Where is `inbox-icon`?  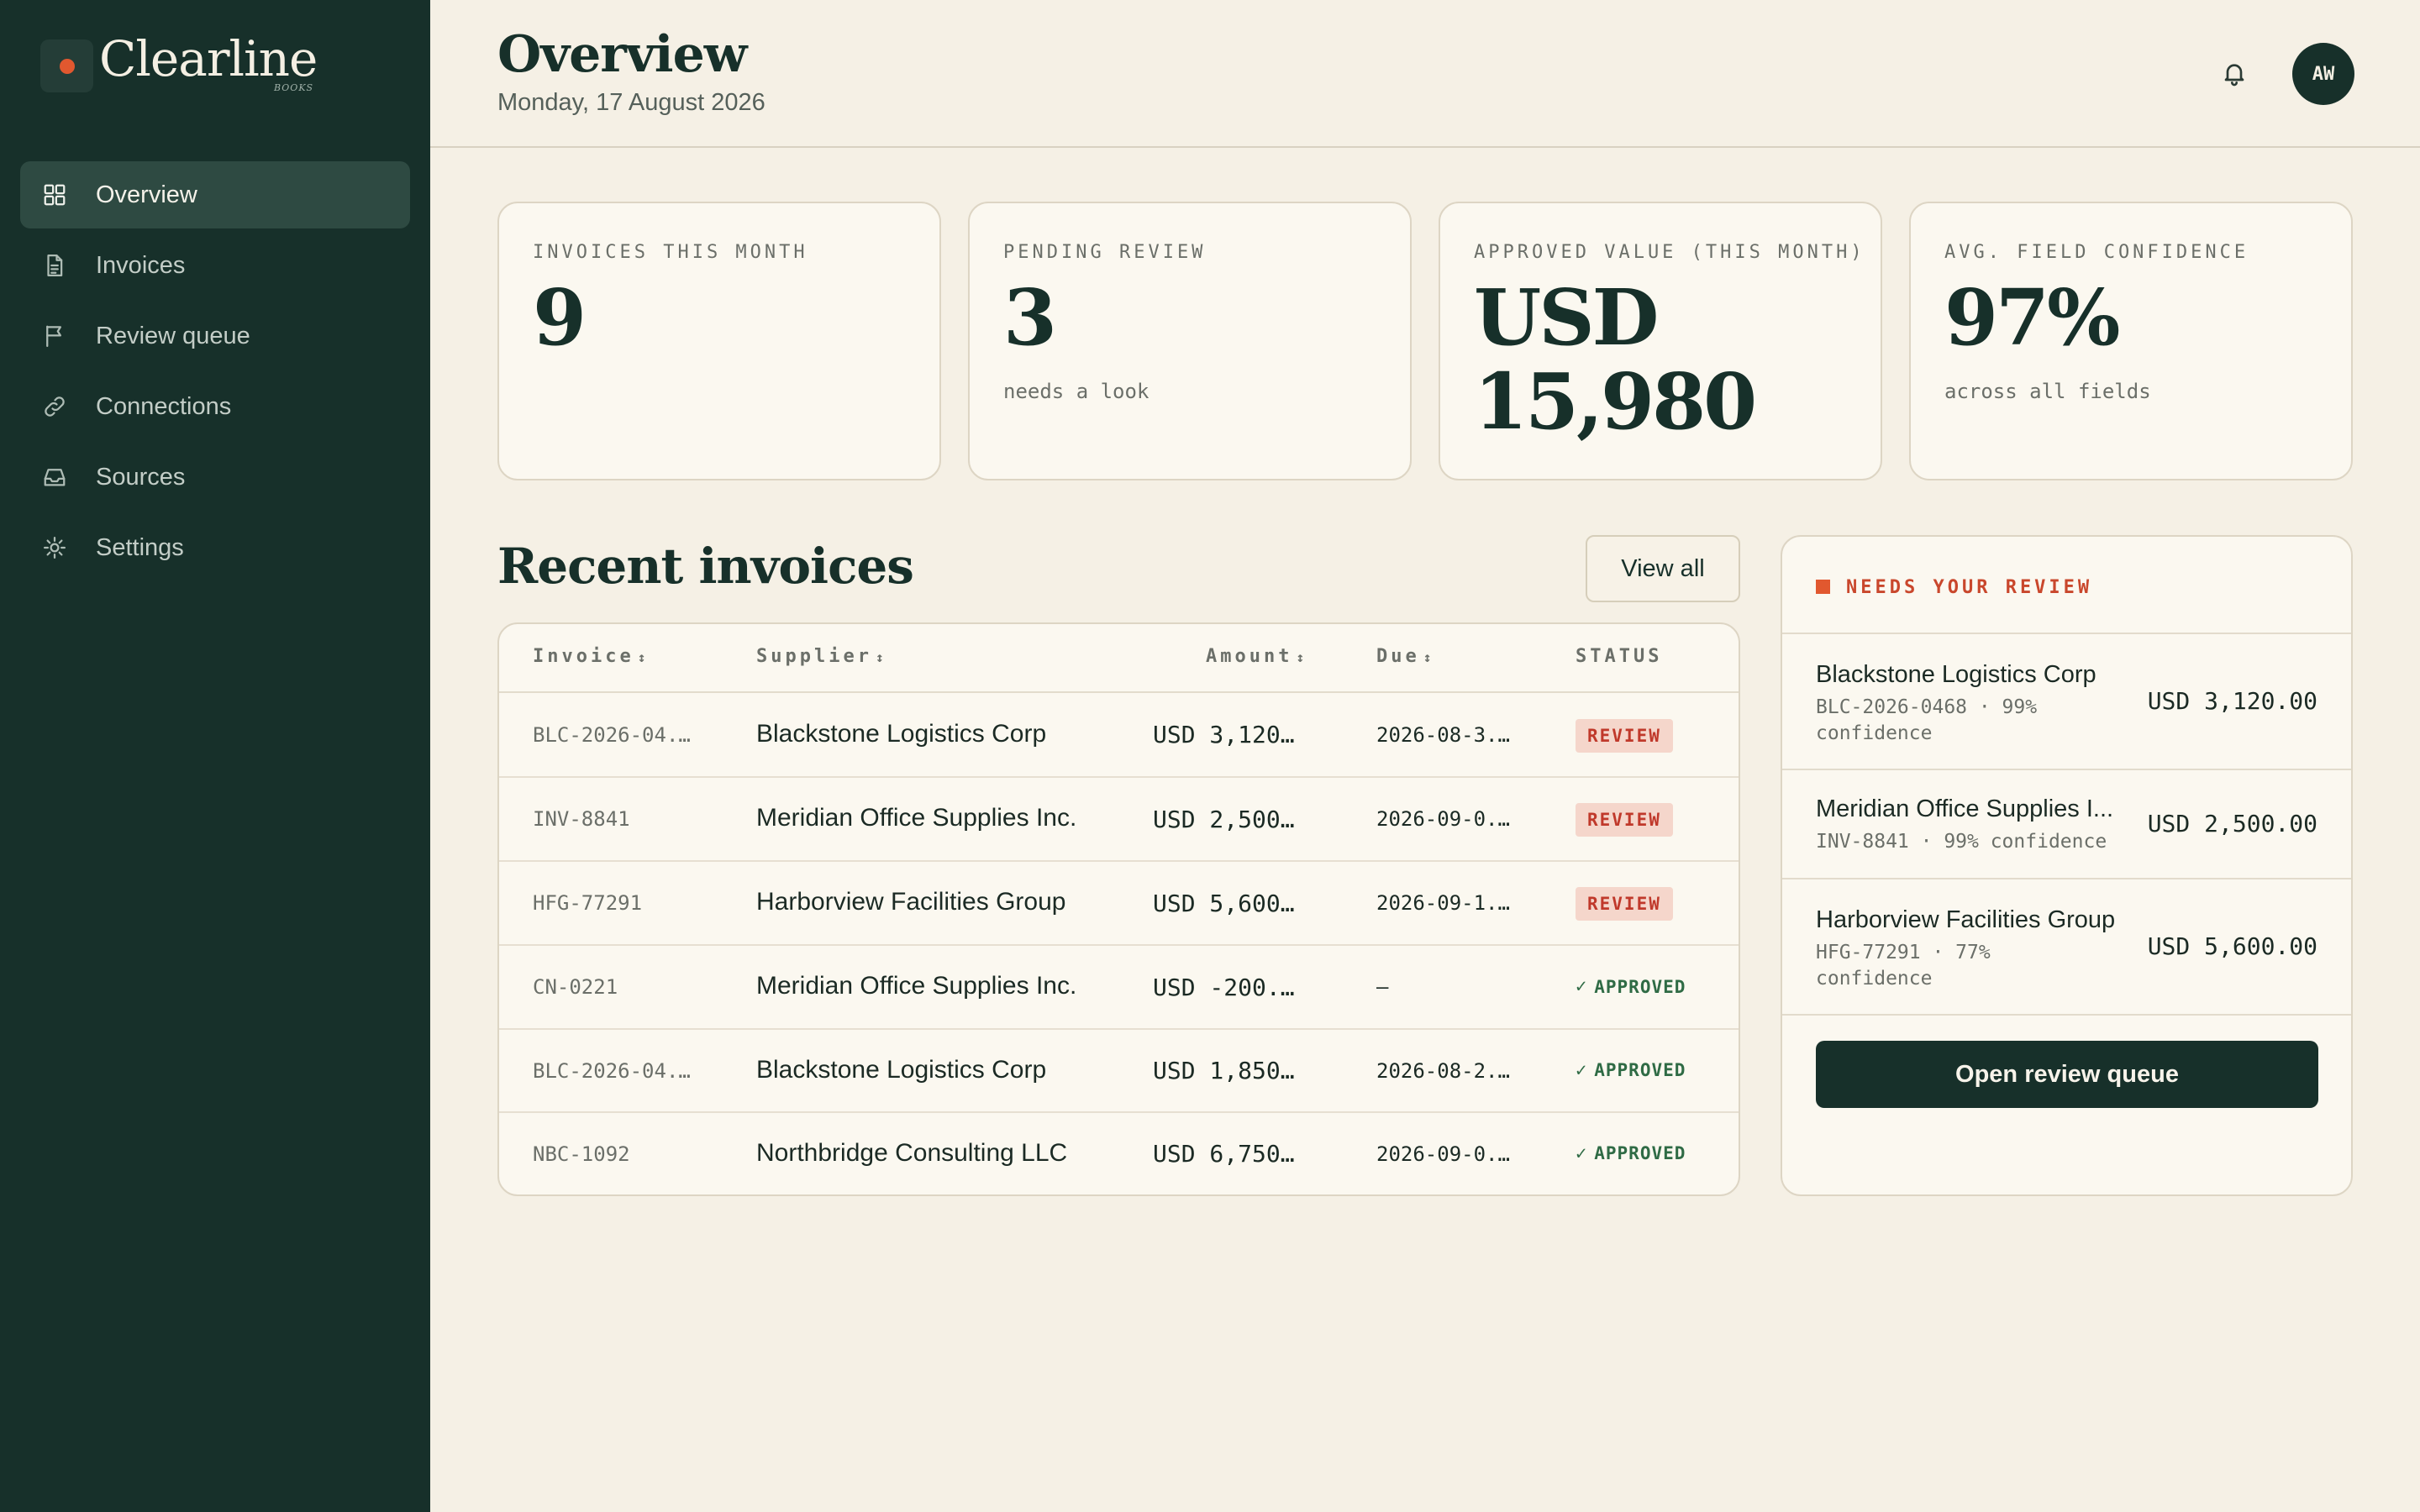 inbox-icon is located at coordinates (54, 477).